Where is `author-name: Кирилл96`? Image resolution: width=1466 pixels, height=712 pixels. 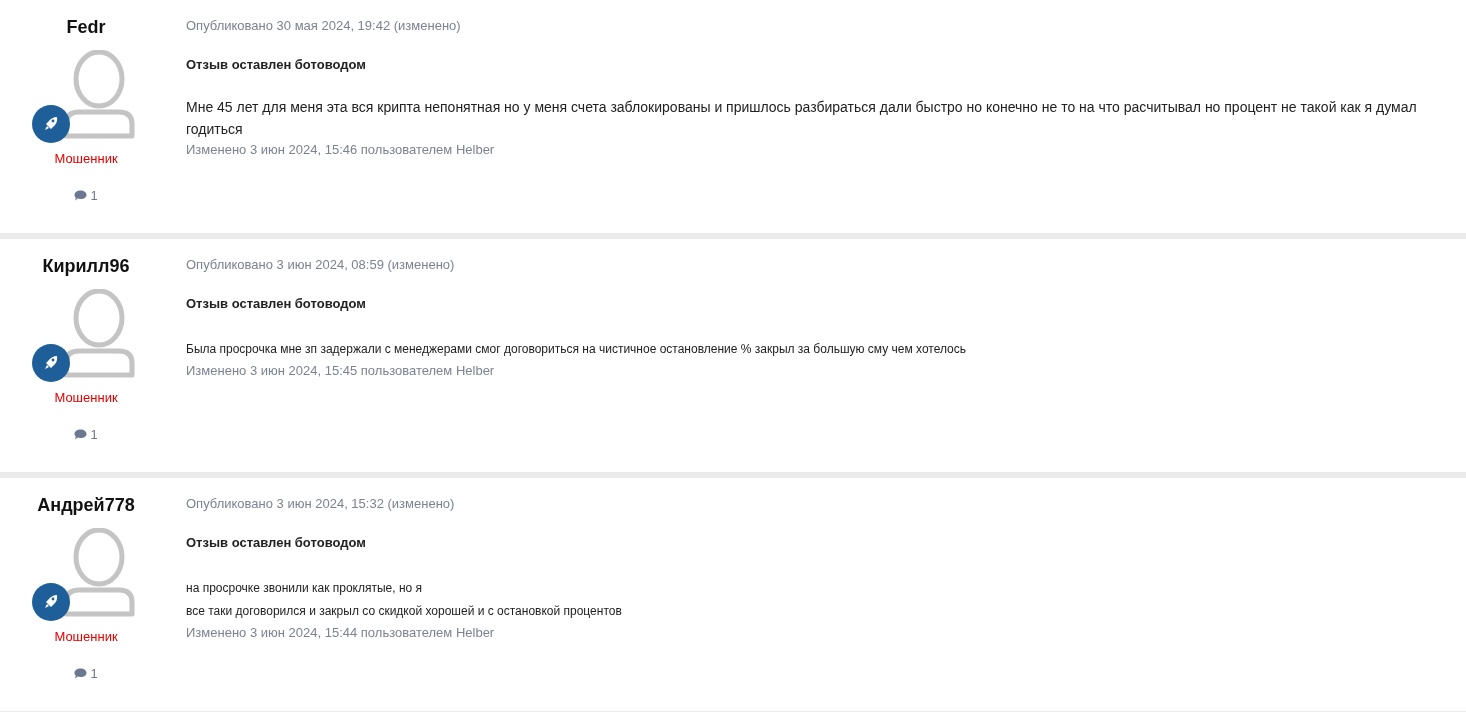 author-name: Кирилл96 is located at coordinates (86, 266).